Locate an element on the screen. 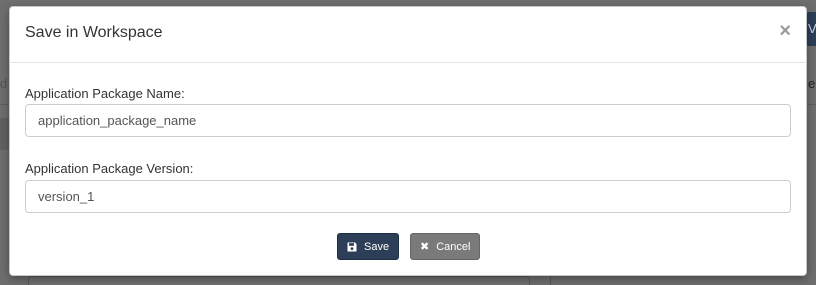 This screenshot has height=285, width=816. background-button-fragment: V is located at coordinates (811, 29).